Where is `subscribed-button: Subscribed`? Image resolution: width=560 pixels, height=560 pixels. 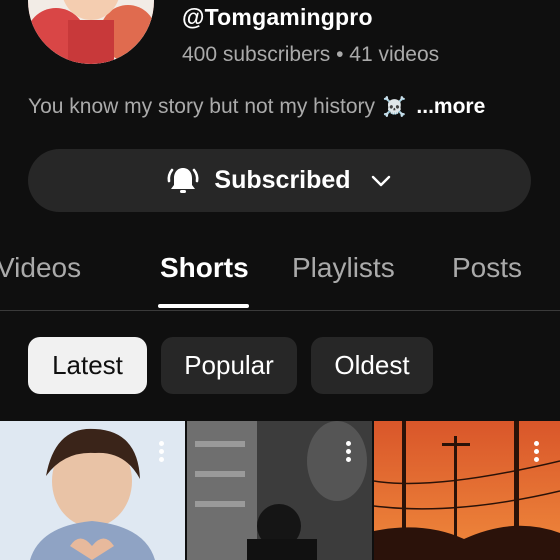
subscribed-button: Subscribed is located at coordinates (279, 180).